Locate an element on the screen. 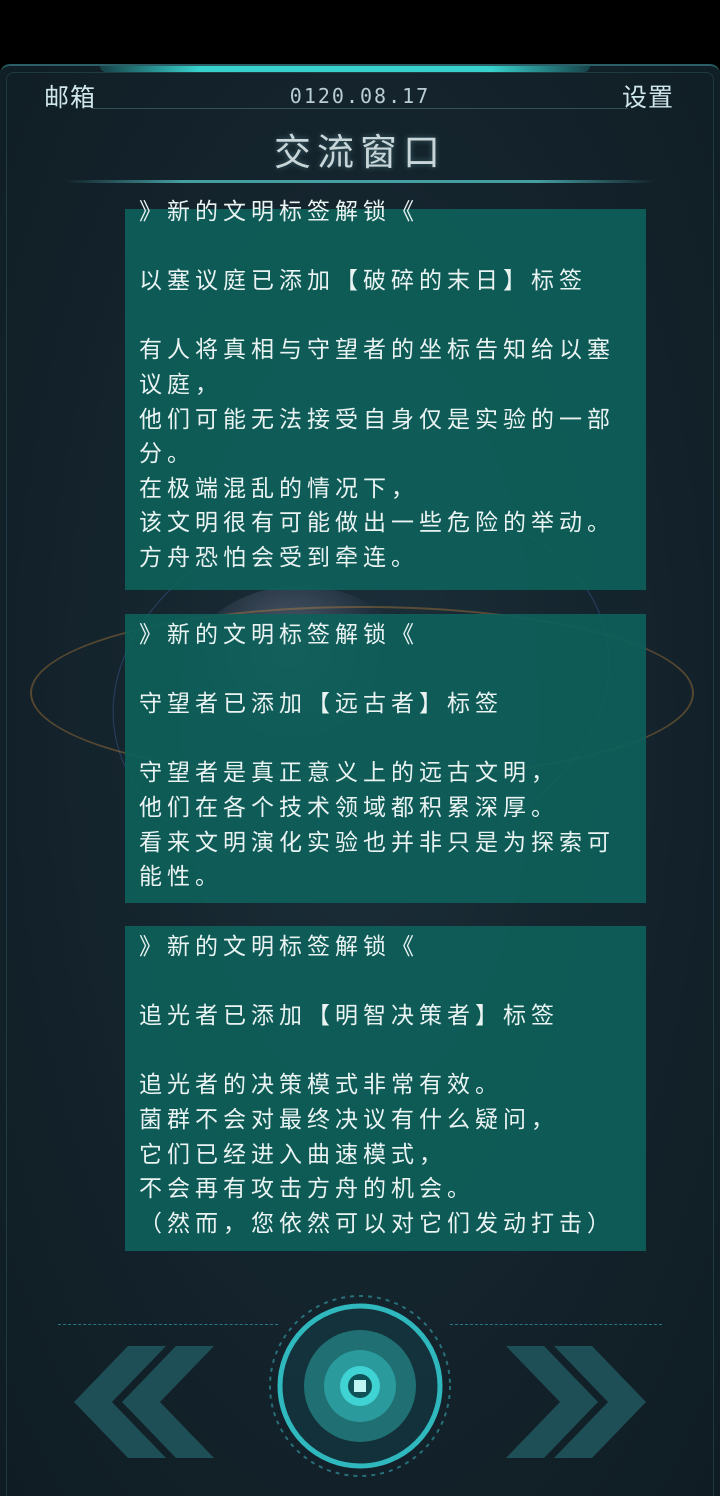 Image resolution: width=720 pixels, height=1496 pixels. settings-button: 设置 is located at coordinates (648, 96).